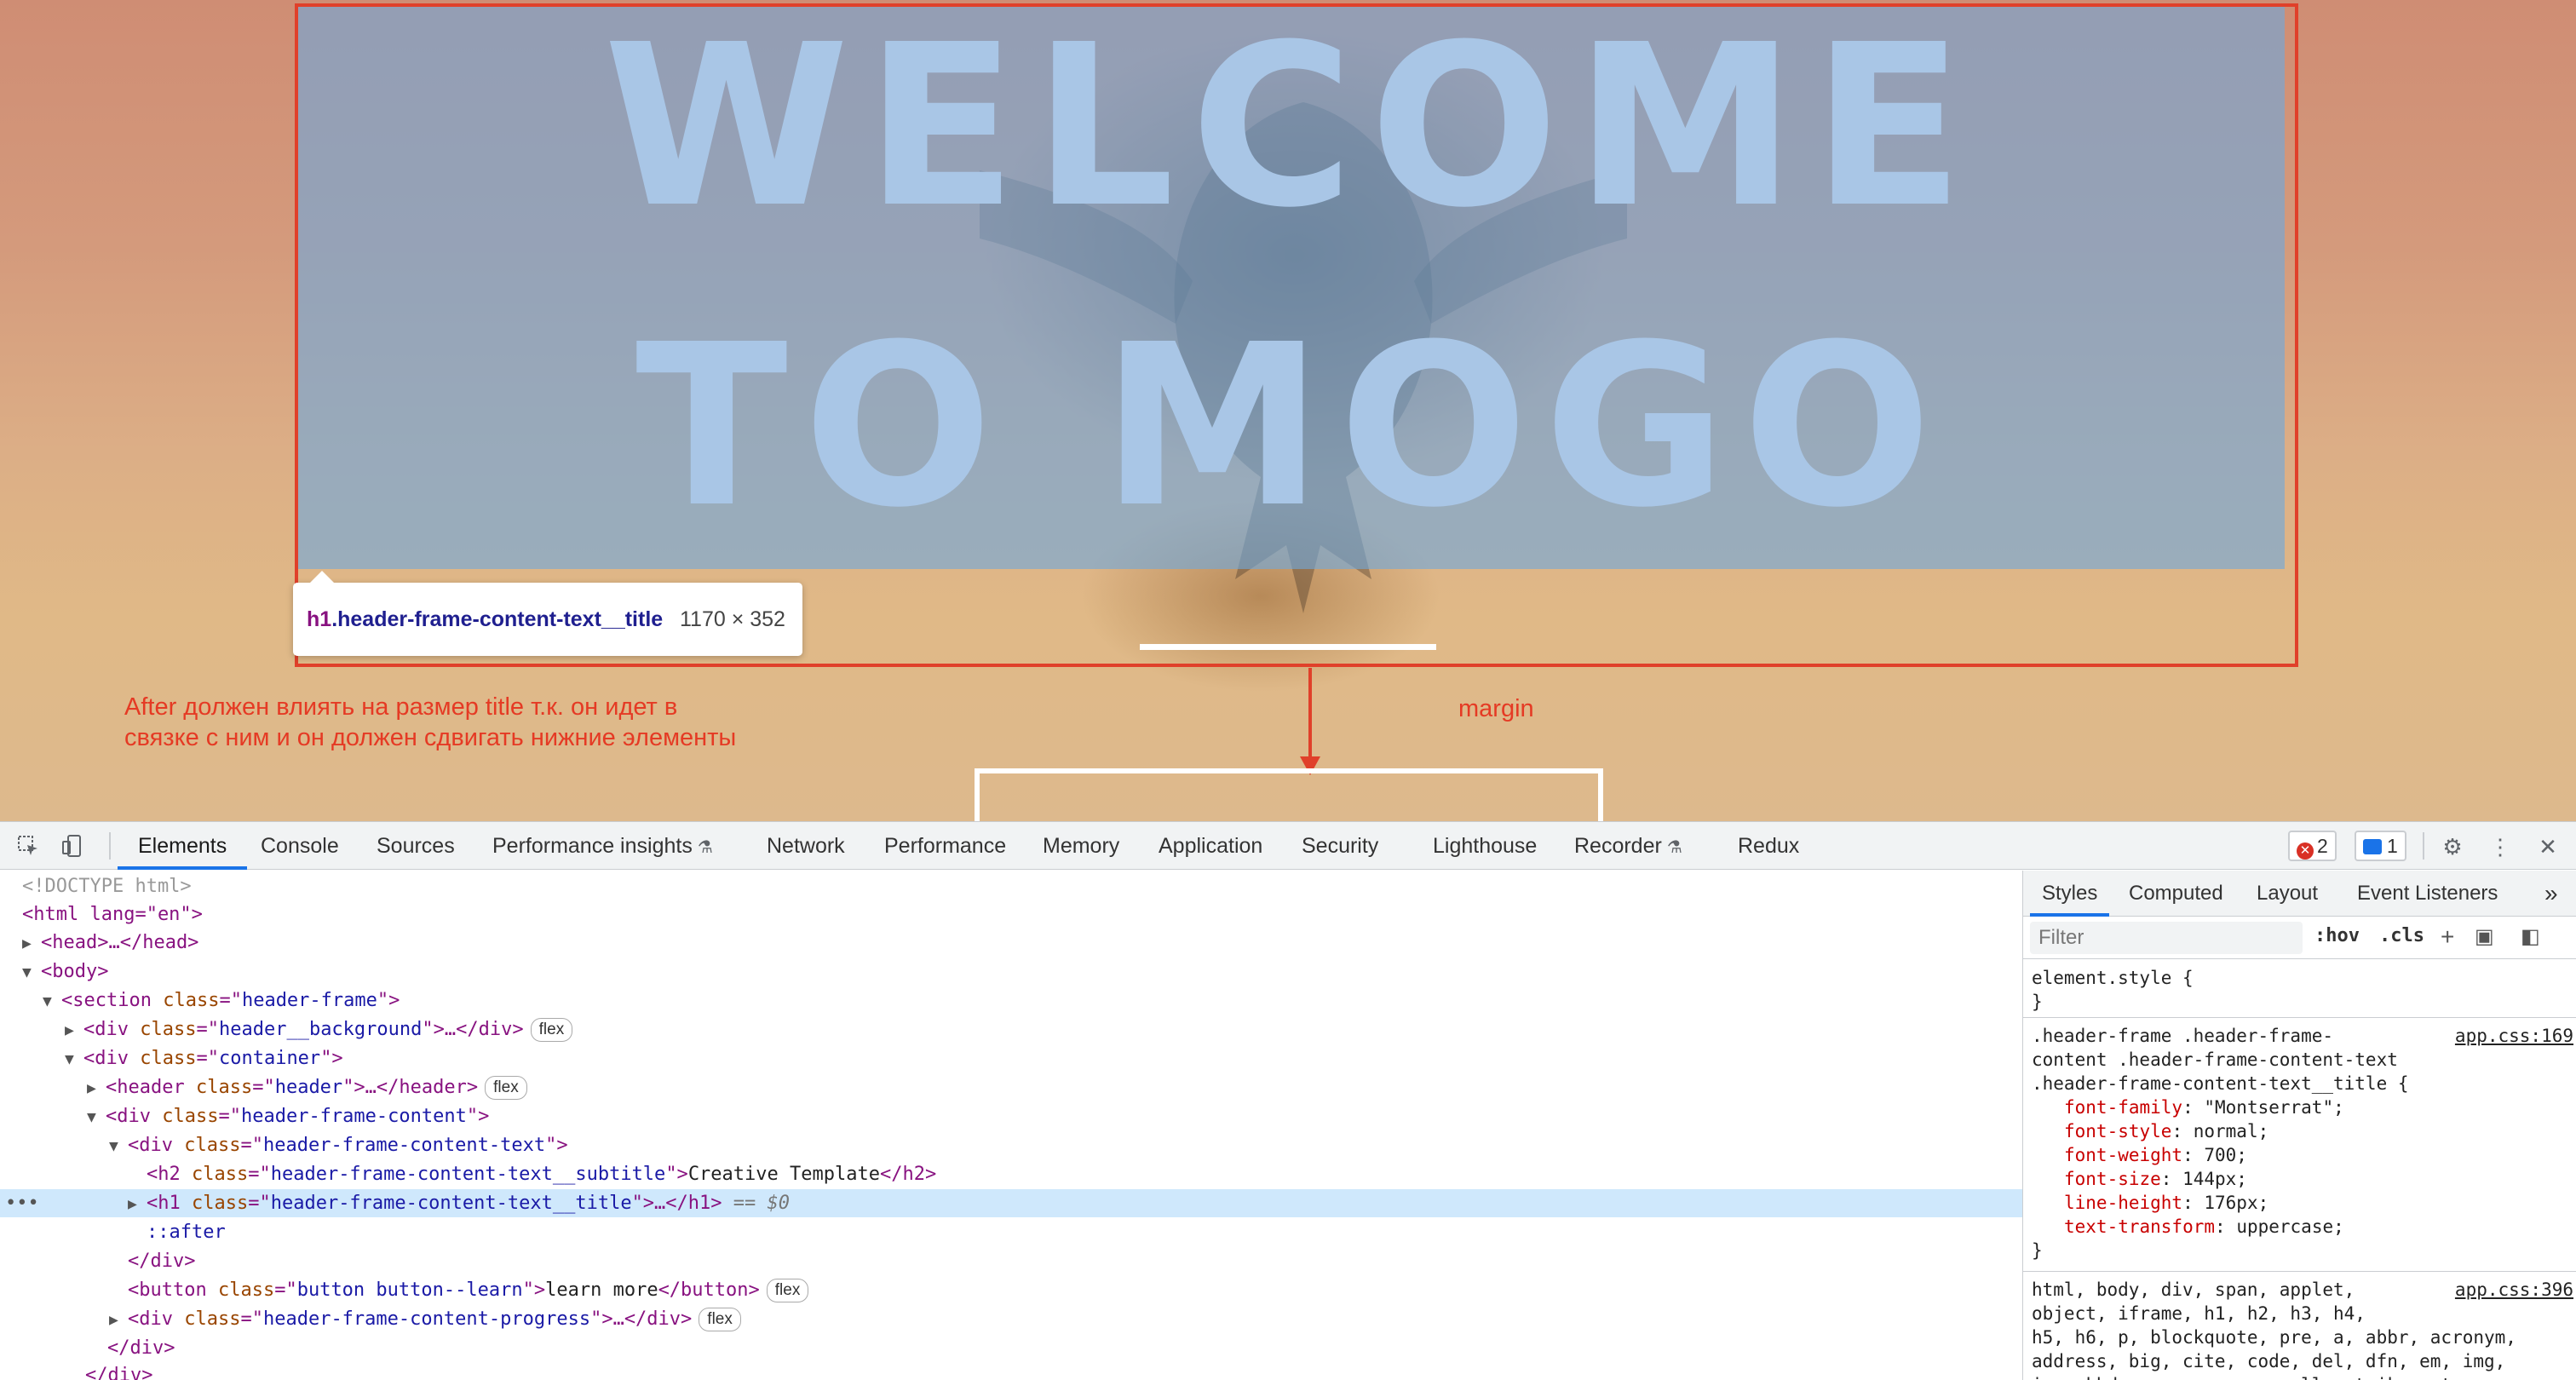 This screenshot has width=2576, height=1380. I want to click on tab-network: Network, so click(806, 846).